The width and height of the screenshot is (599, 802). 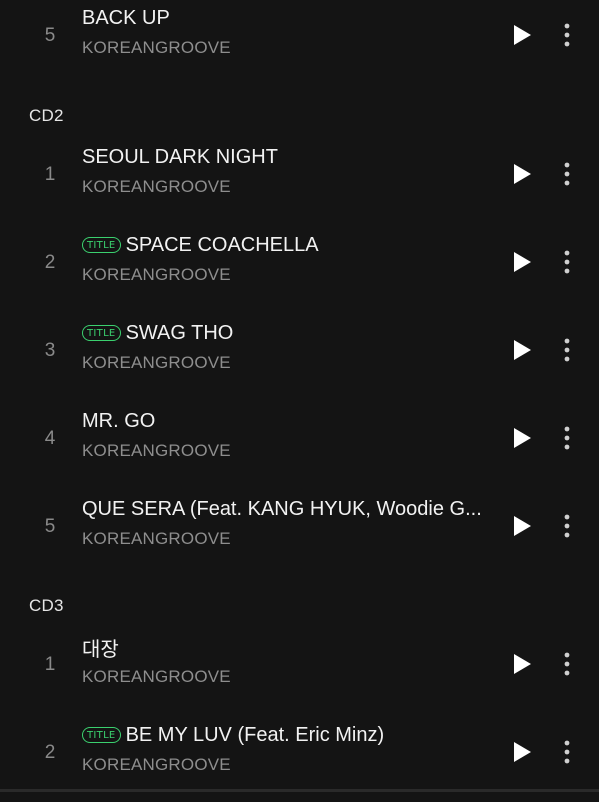 What do you see at coordinates (100, 648) in the screenshot?
I see `track-title: 대장` at bounding box center [100, 648].